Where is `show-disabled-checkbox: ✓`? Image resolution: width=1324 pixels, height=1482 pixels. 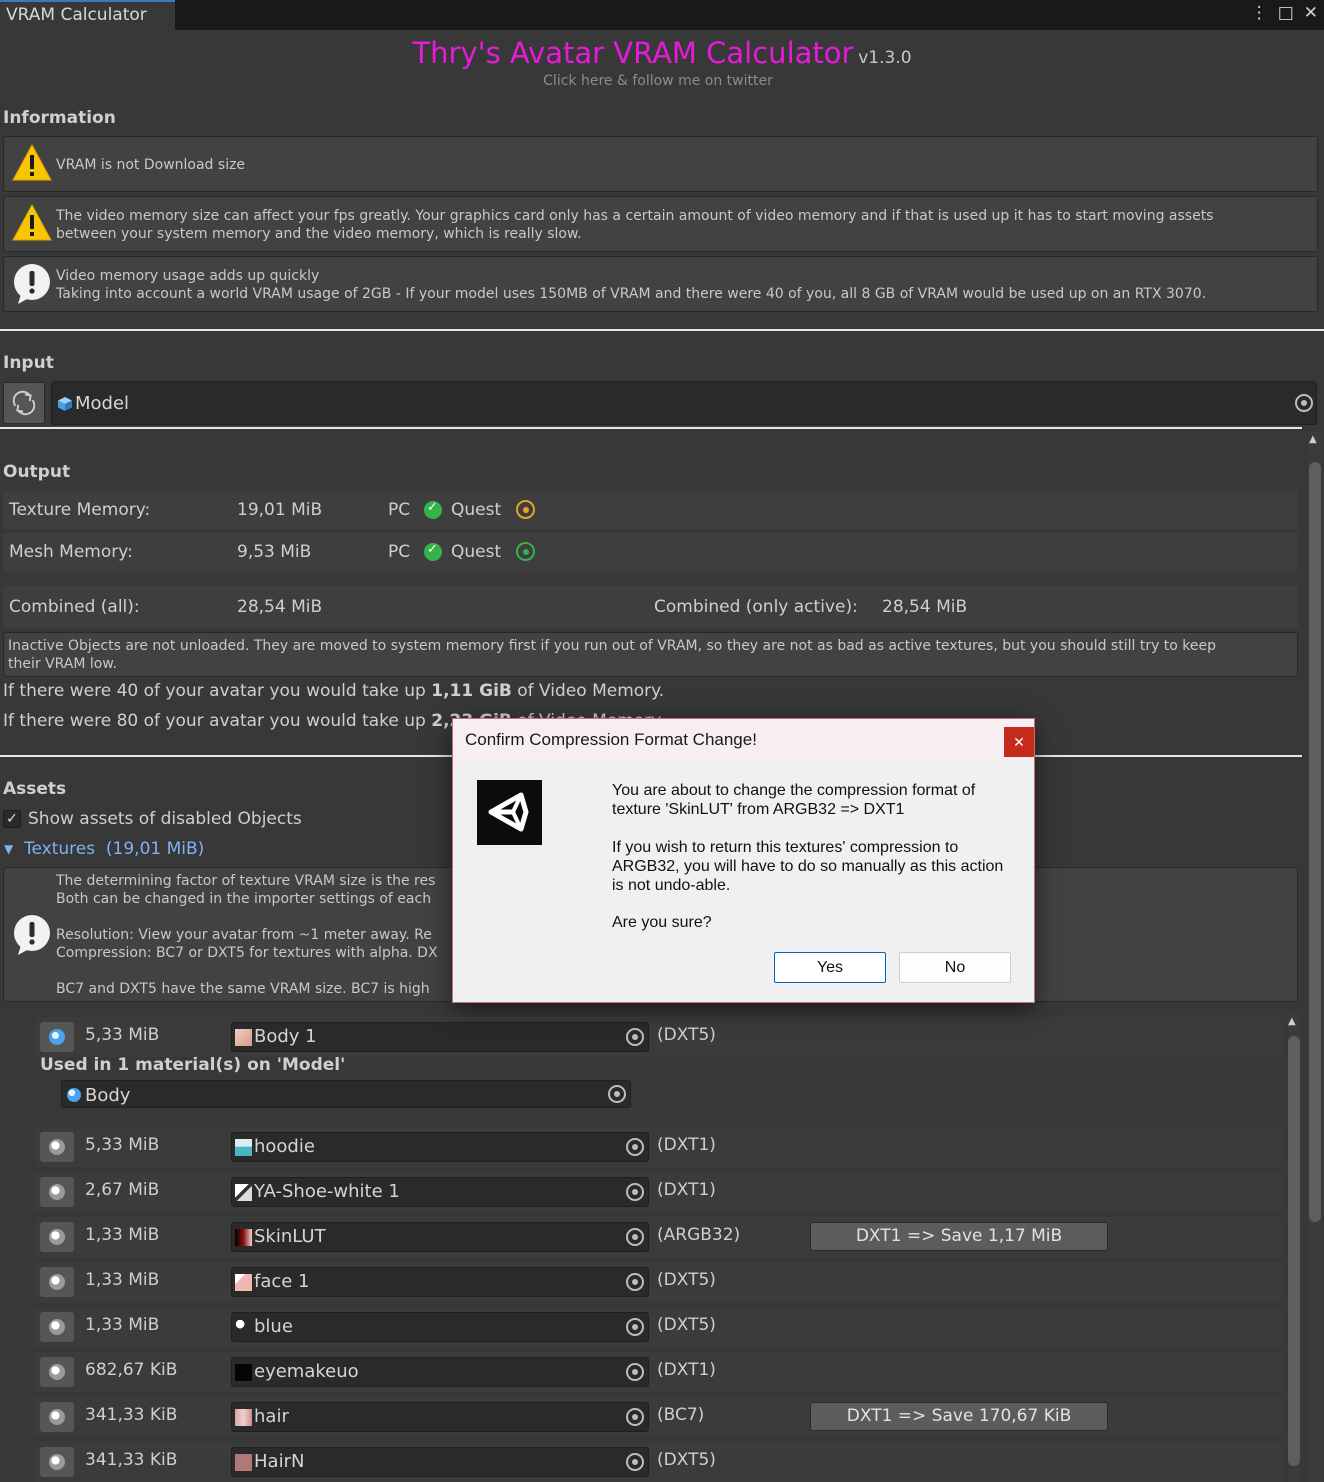
show-disabled-checkbox: ✓ is located at coordinates (12, 819).